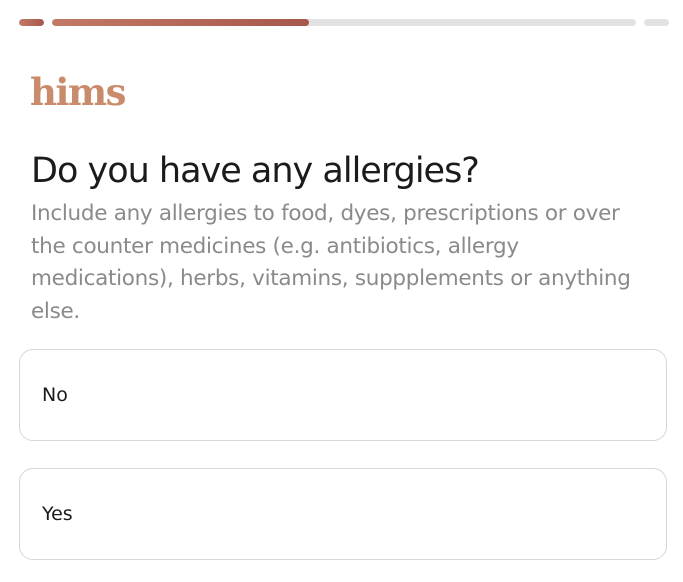  I want to click on progress-bar, so click(344, 22).